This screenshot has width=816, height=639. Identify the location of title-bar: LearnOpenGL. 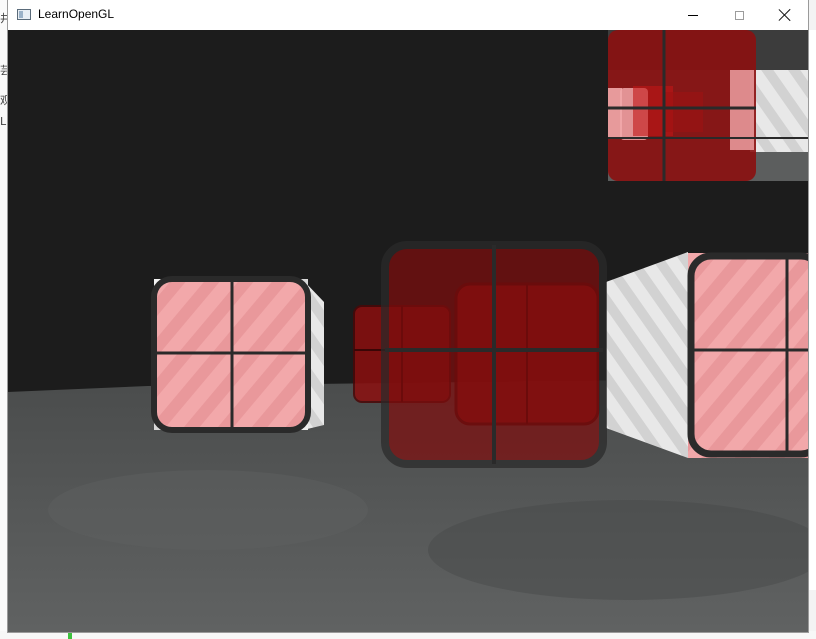
(408, 15).